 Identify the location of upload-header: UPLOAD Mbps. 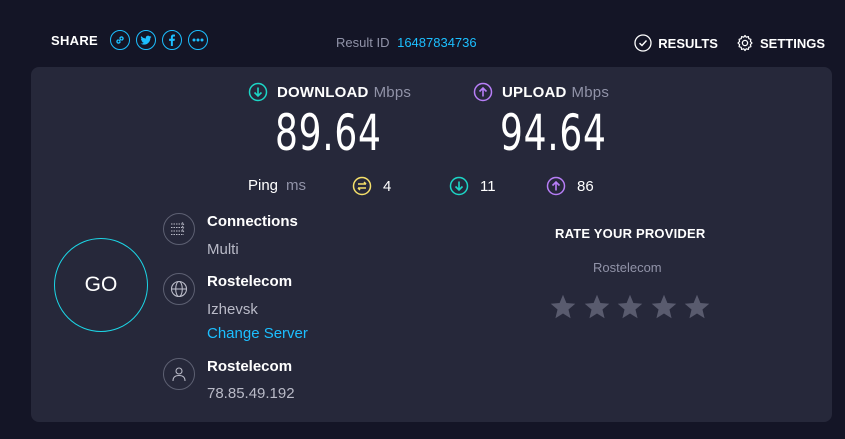
(541, 92).